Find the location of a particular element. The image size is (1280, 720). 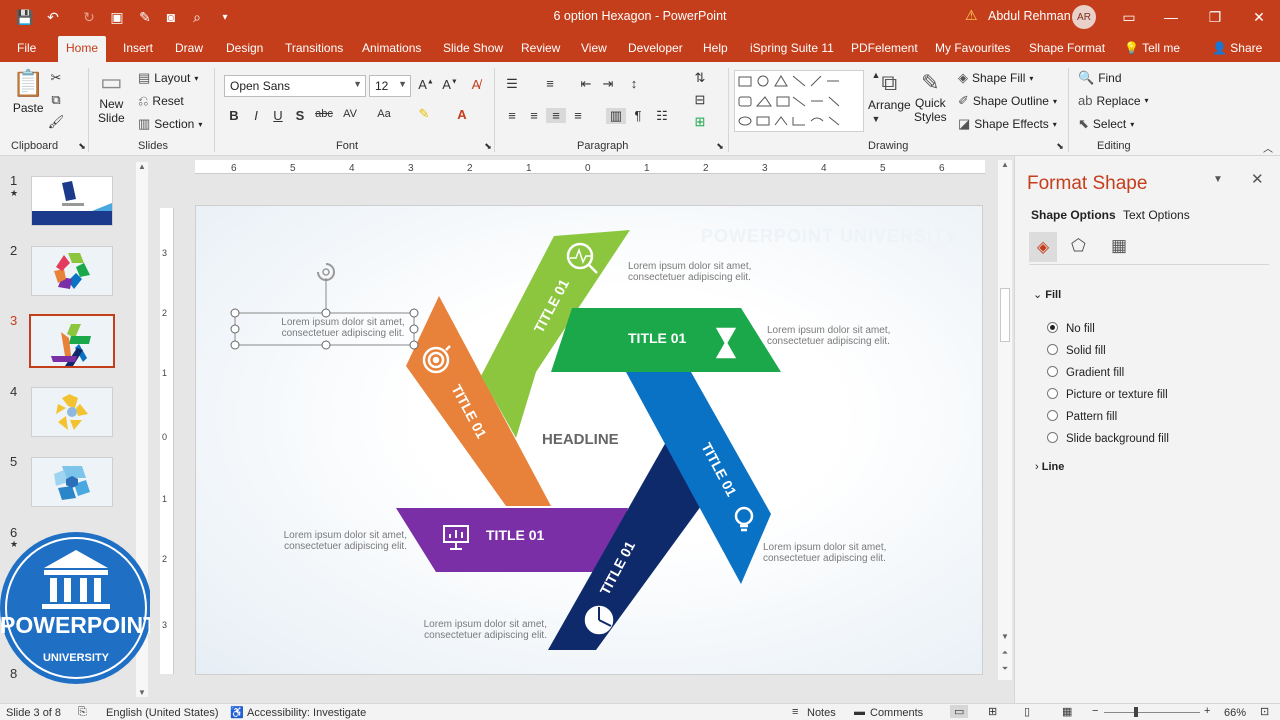

tab-ispring: iSpring Suite 11 is located at coordinates (792, 48).